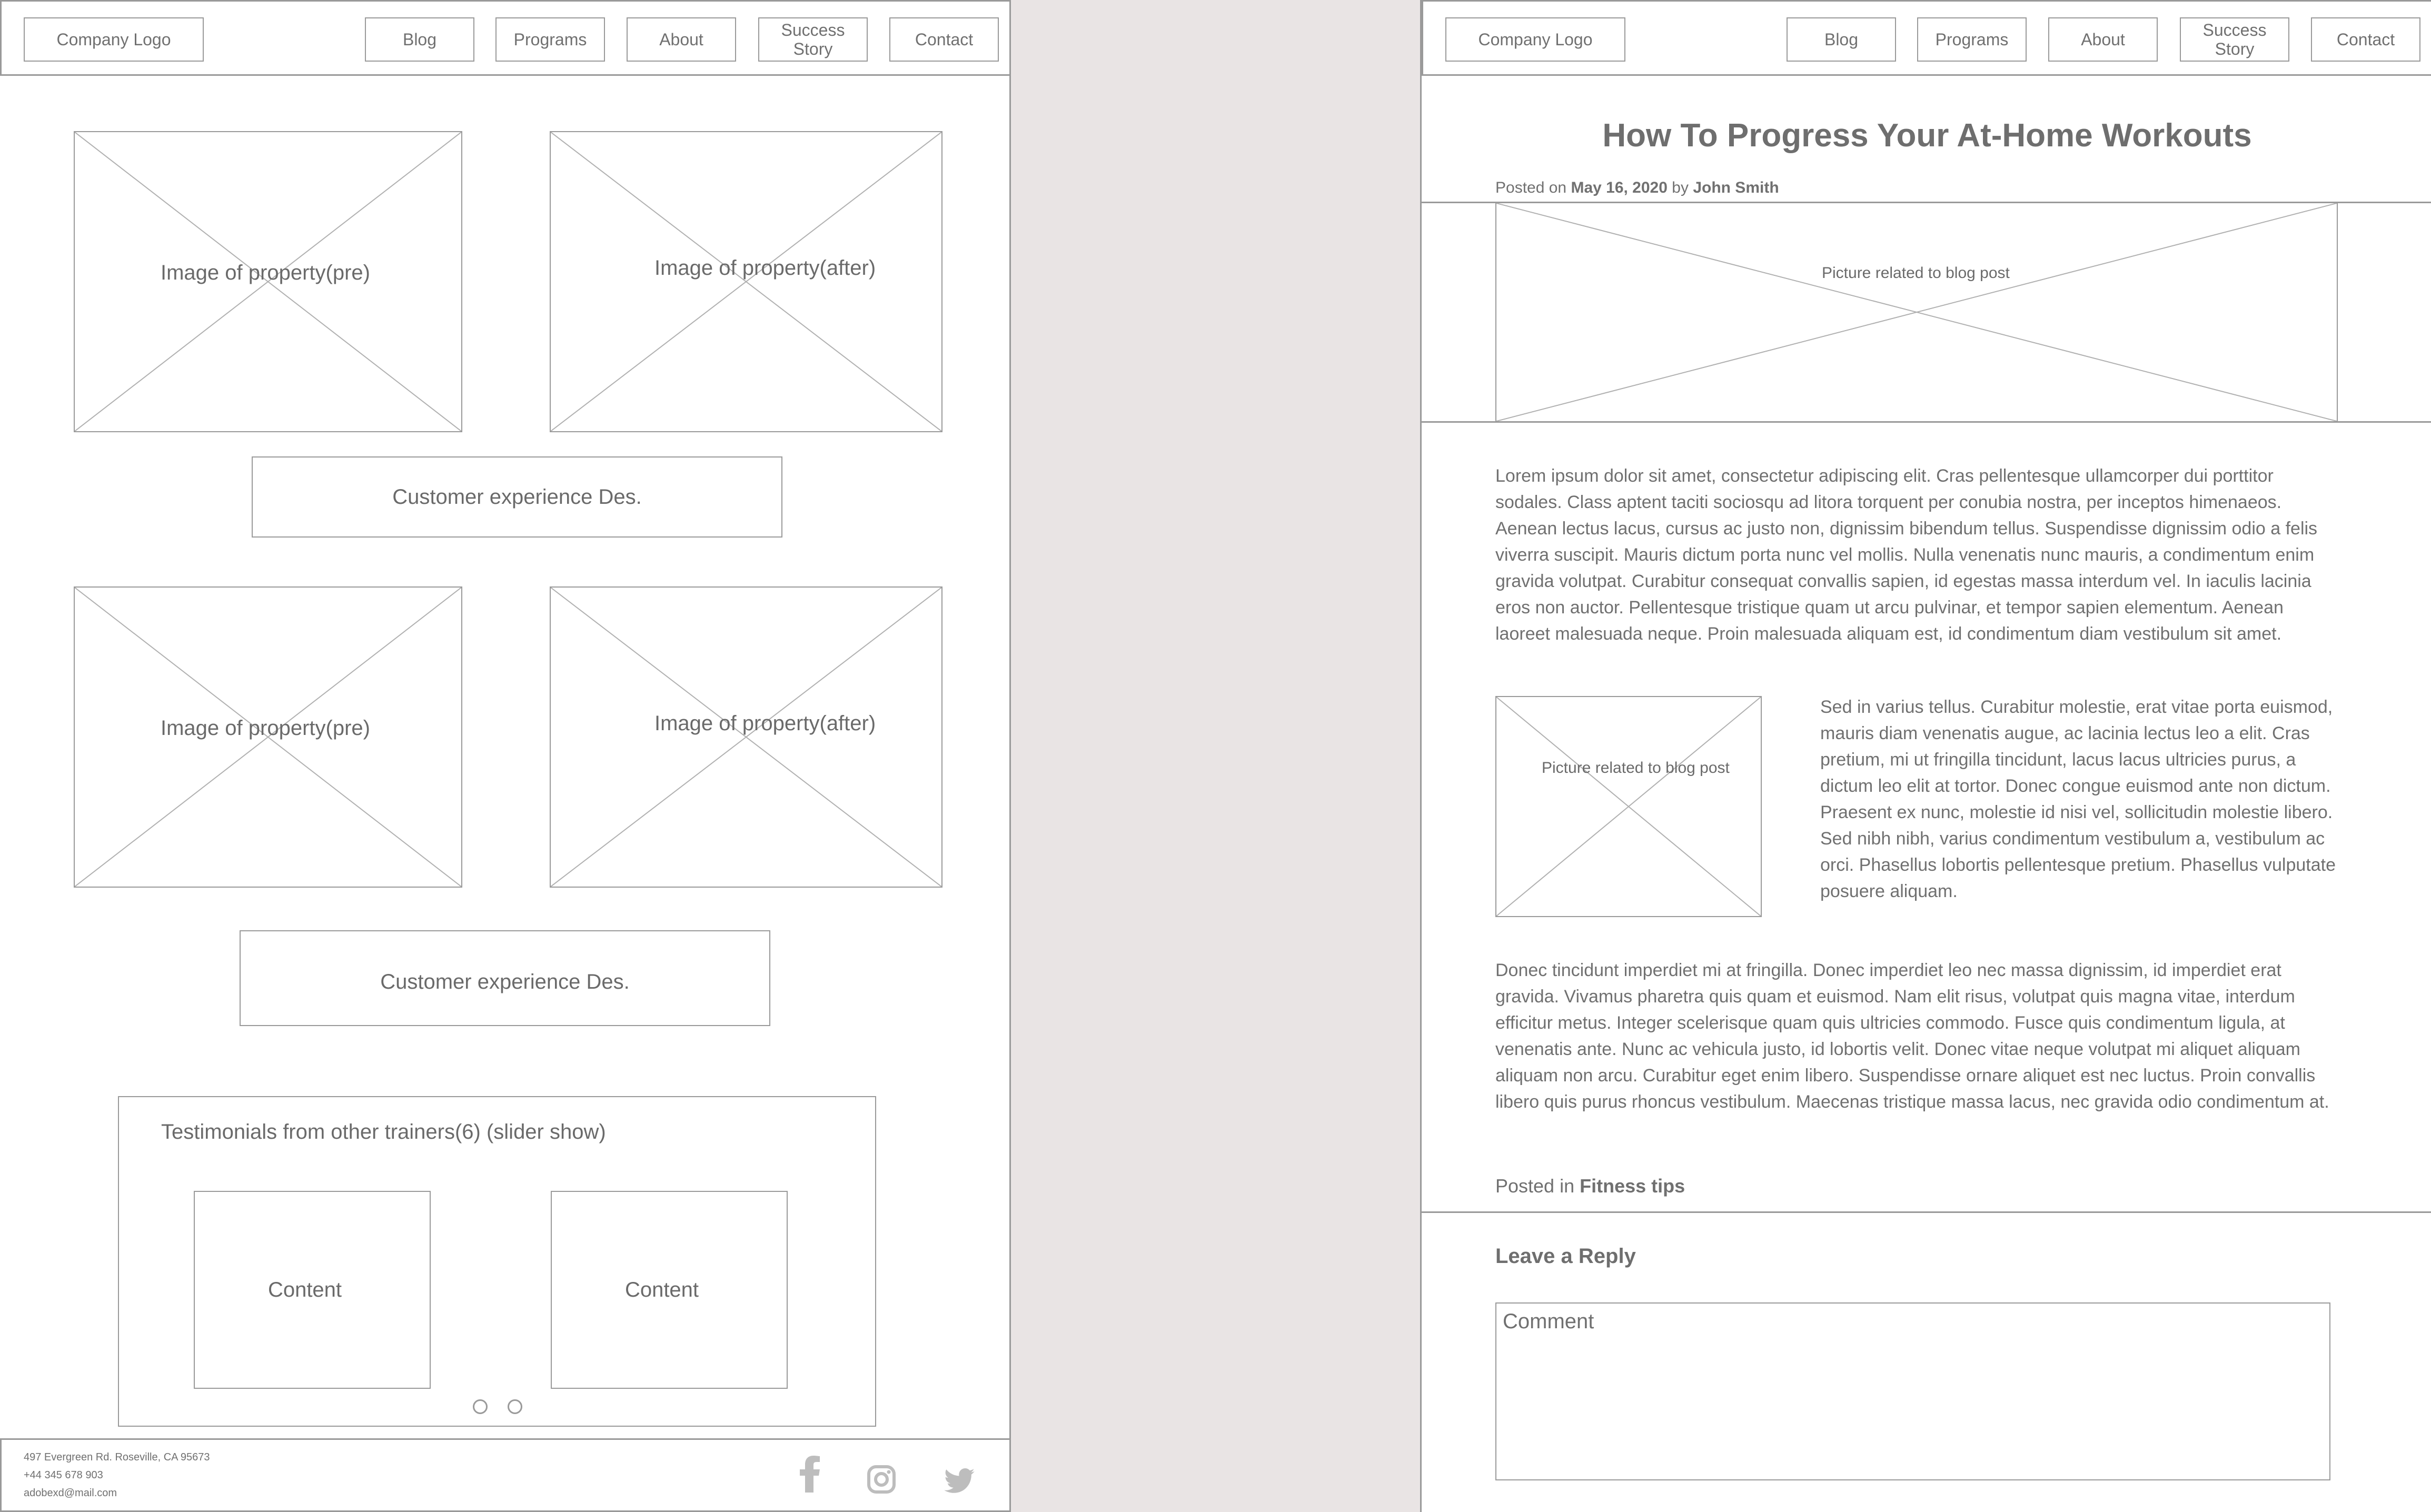  Describe the element at coordinates (1927, 136) in the screenshot. I see `post-title: How To Progress Your At-Home Workouts` at that location.